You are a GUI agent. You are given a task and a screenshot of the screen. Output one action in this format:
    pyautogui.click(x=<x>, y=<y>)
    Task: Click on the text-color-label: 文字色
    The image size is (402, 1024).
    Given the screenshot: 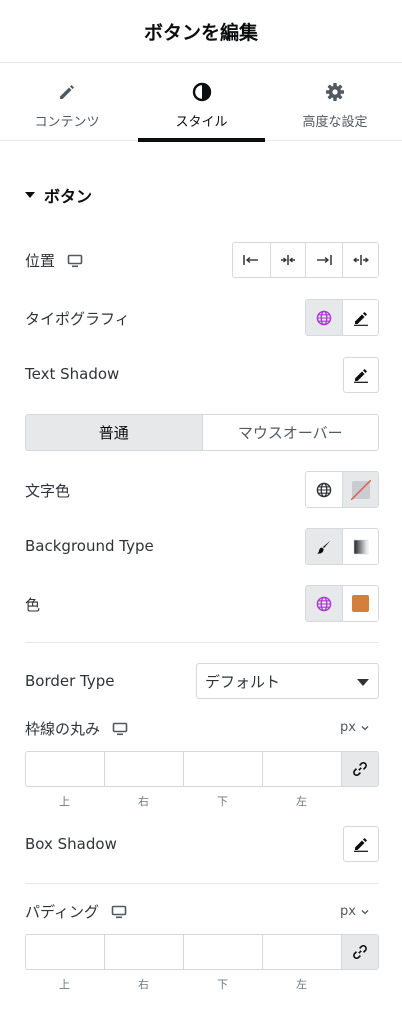 What is the action you would take?
    pyautogui.click(x=48, y=491)
    